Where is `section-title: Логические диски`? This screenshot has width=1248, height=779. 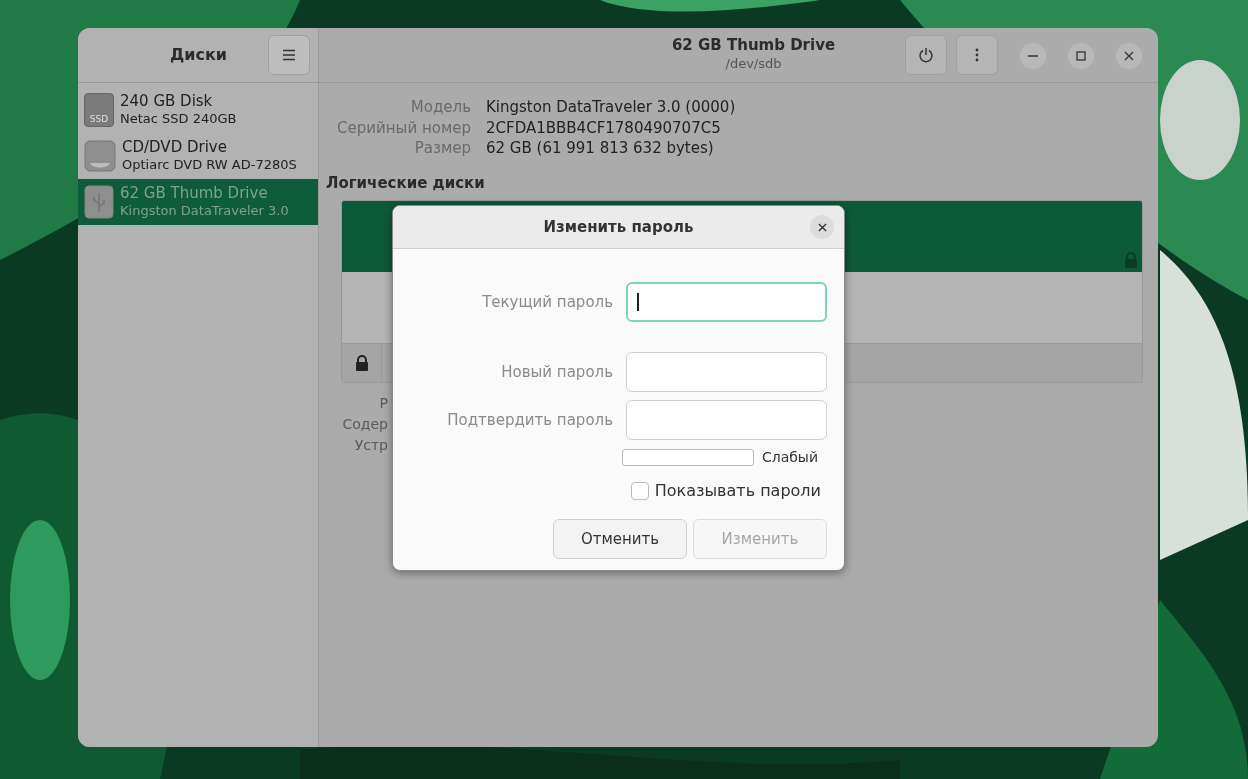 section-title: Логические диски is located at coordinates (406, 183).